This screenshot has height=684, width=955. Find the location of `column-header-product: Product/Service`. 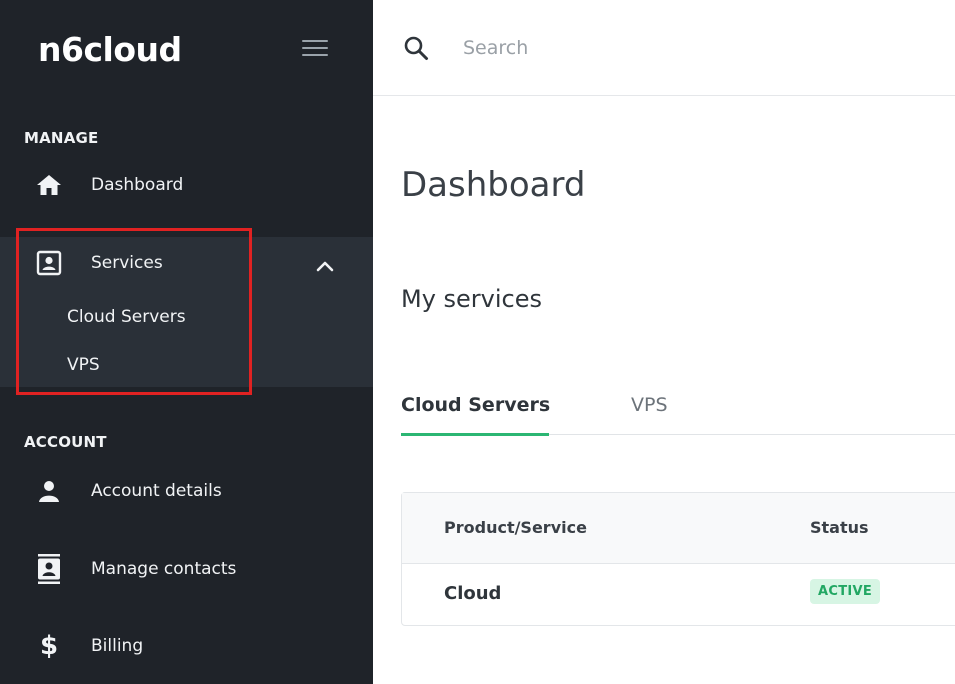

column-header-product: Product/Service is located at coordinates (515, 527).